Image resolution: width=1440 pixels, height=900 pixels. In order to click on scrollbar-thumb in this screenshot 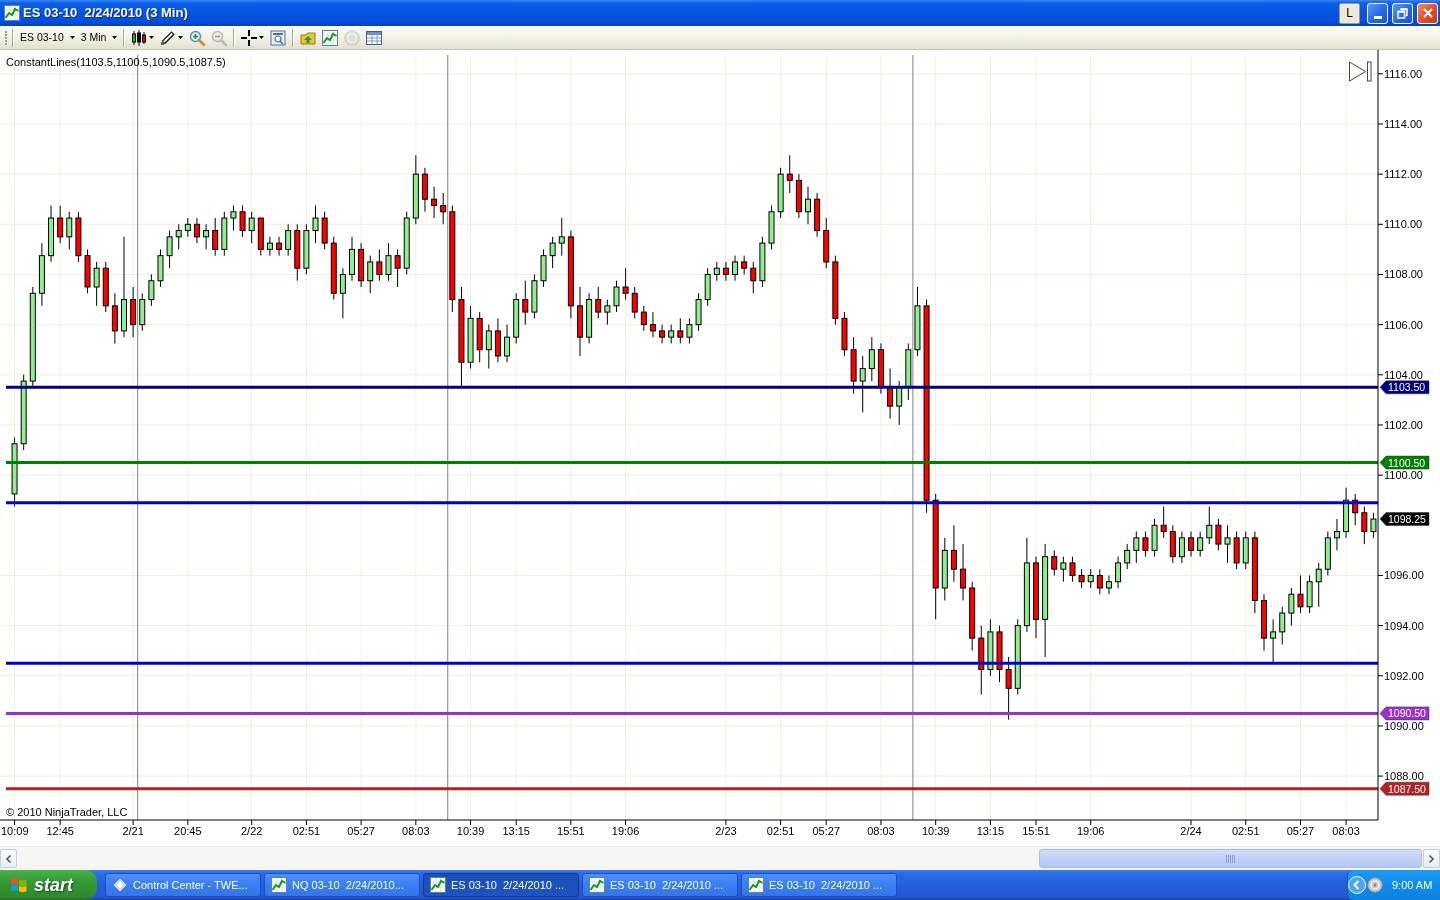, I will do `click(1230, 858)`.